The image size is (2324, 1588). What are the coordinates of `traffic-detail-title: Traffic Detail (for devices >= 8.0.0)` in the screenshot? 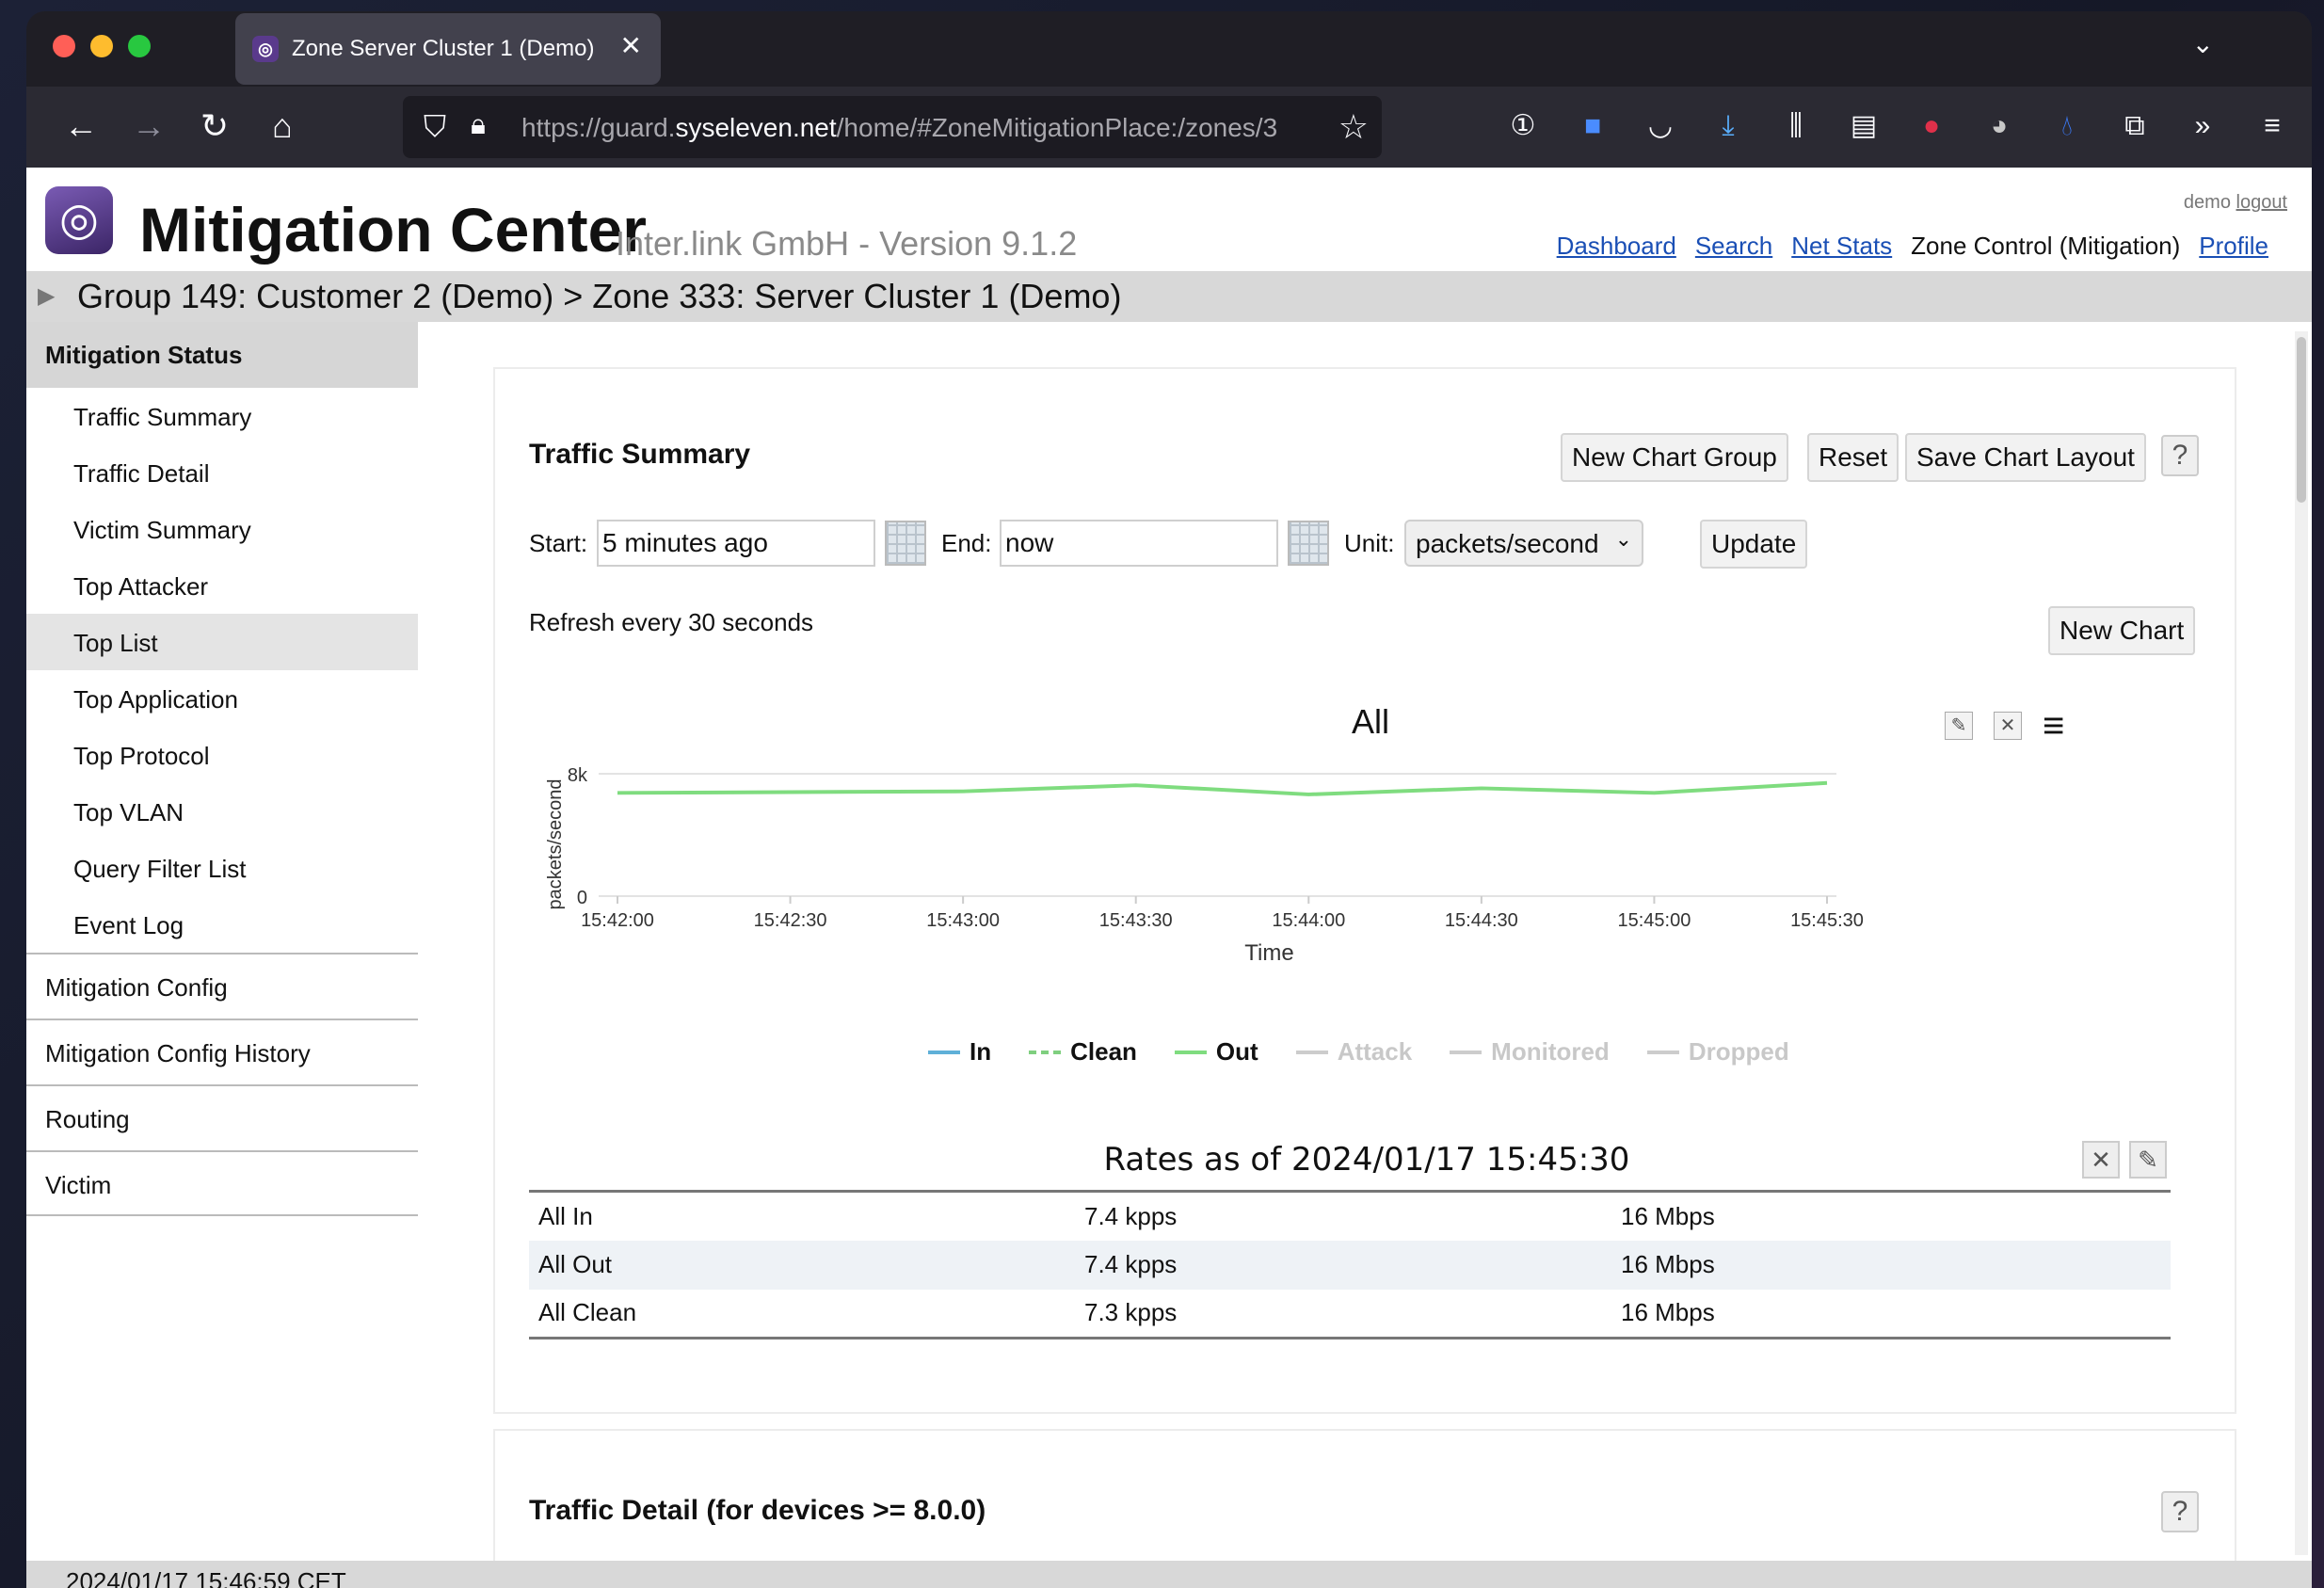 It's located at (757, 1510).